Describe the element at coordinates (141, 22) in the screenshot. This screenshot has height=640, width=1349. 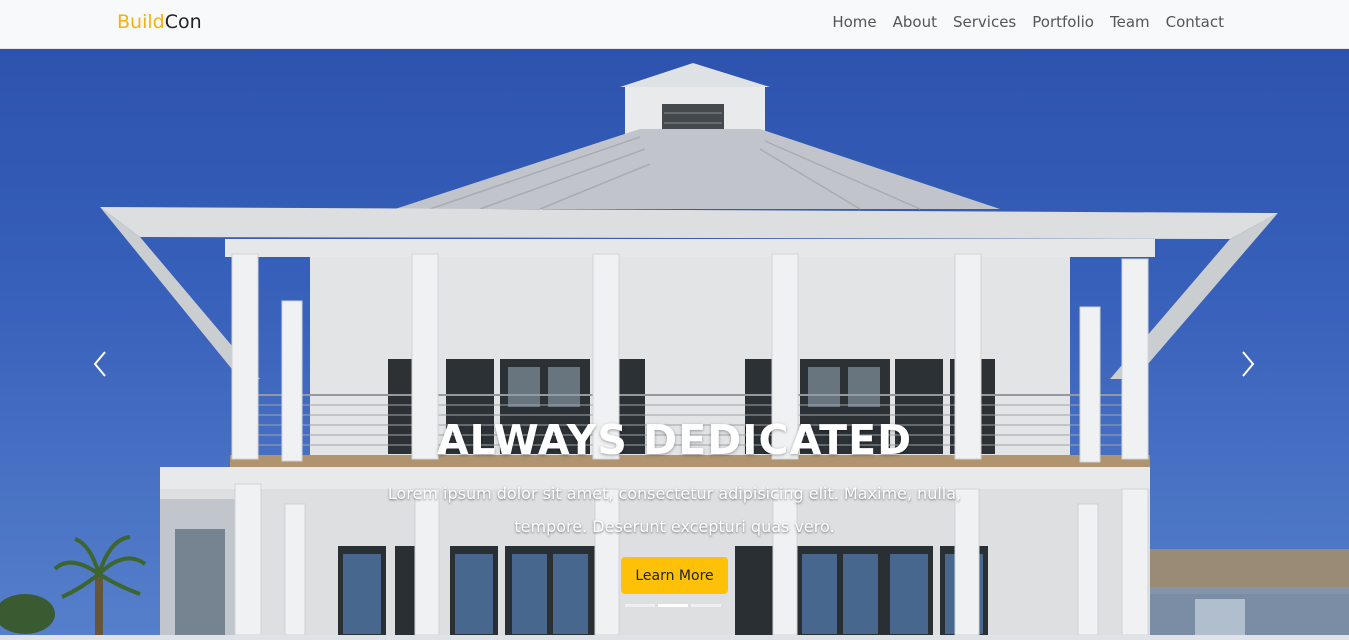
I see `brand-part-1: Build` at that location.